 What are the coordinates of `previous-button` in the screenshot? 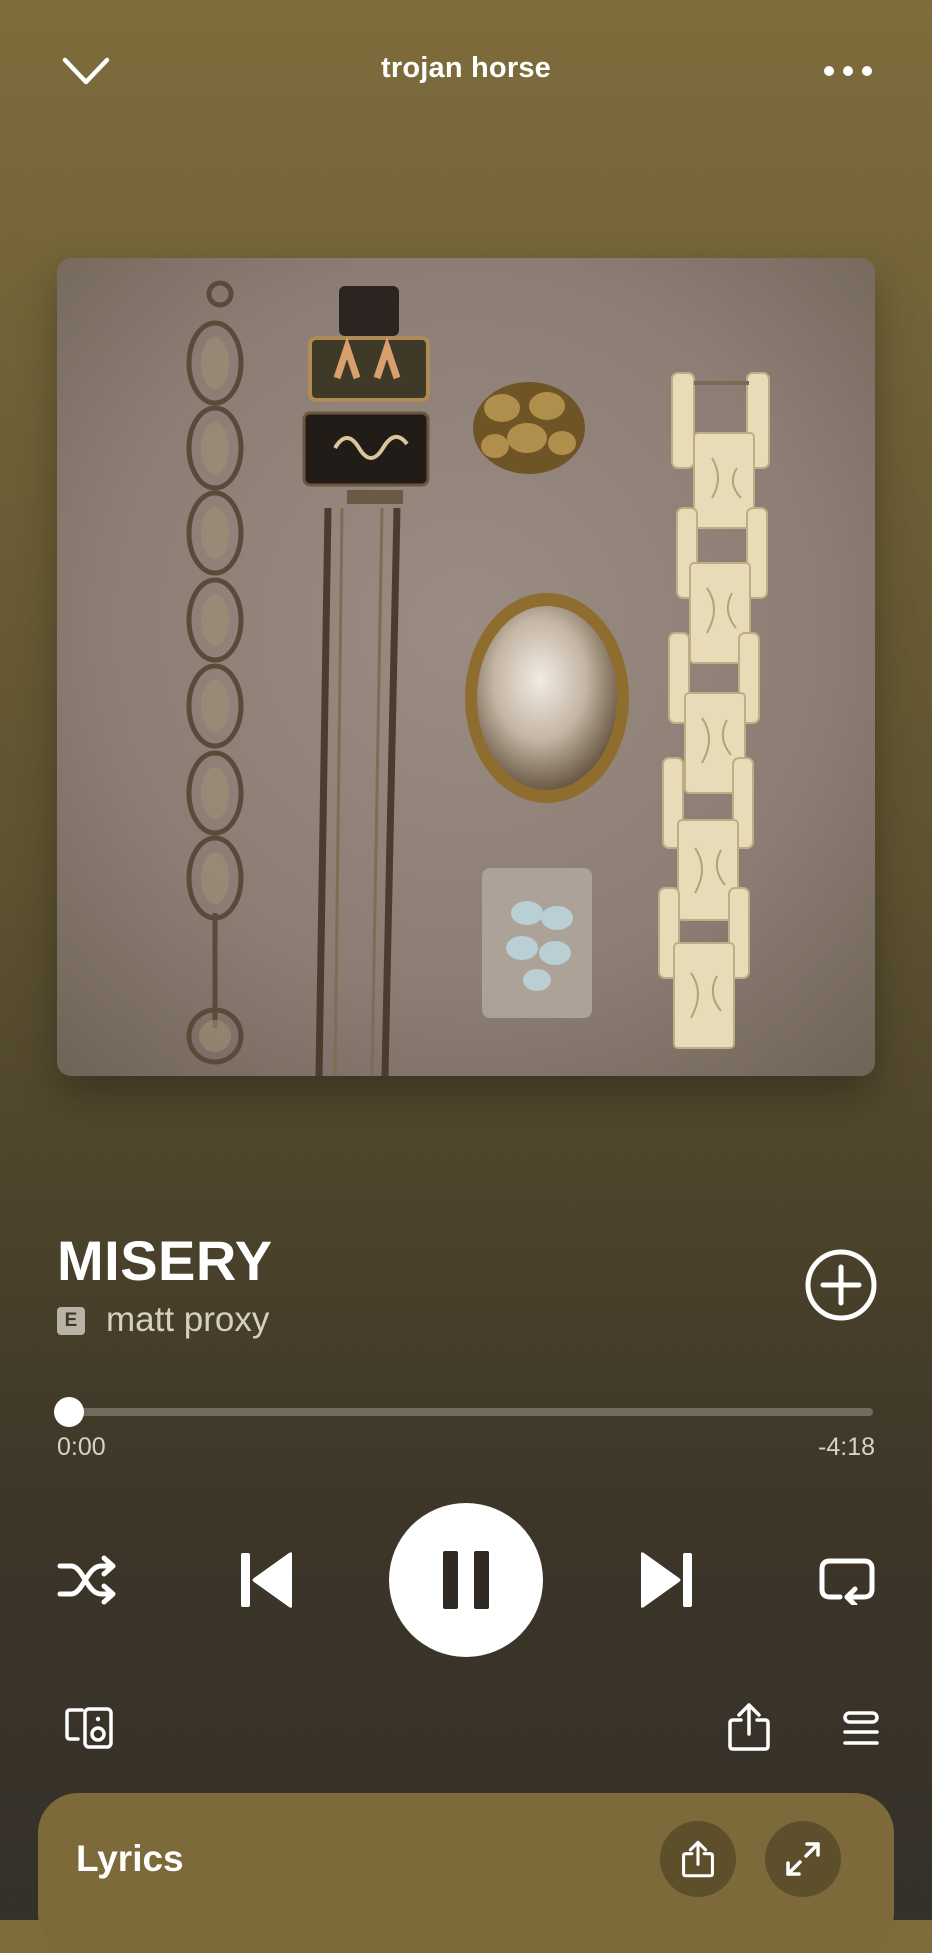 It's located at (266, 1580).